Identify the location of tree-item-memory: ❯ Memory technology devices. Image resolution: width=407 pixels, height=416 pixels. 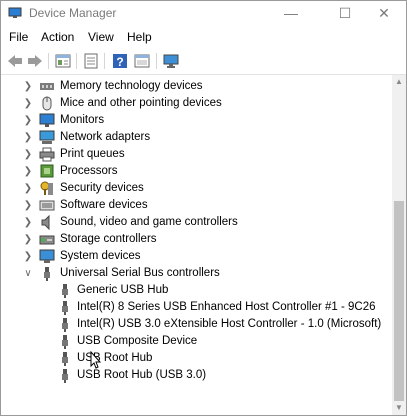
(196, 86).